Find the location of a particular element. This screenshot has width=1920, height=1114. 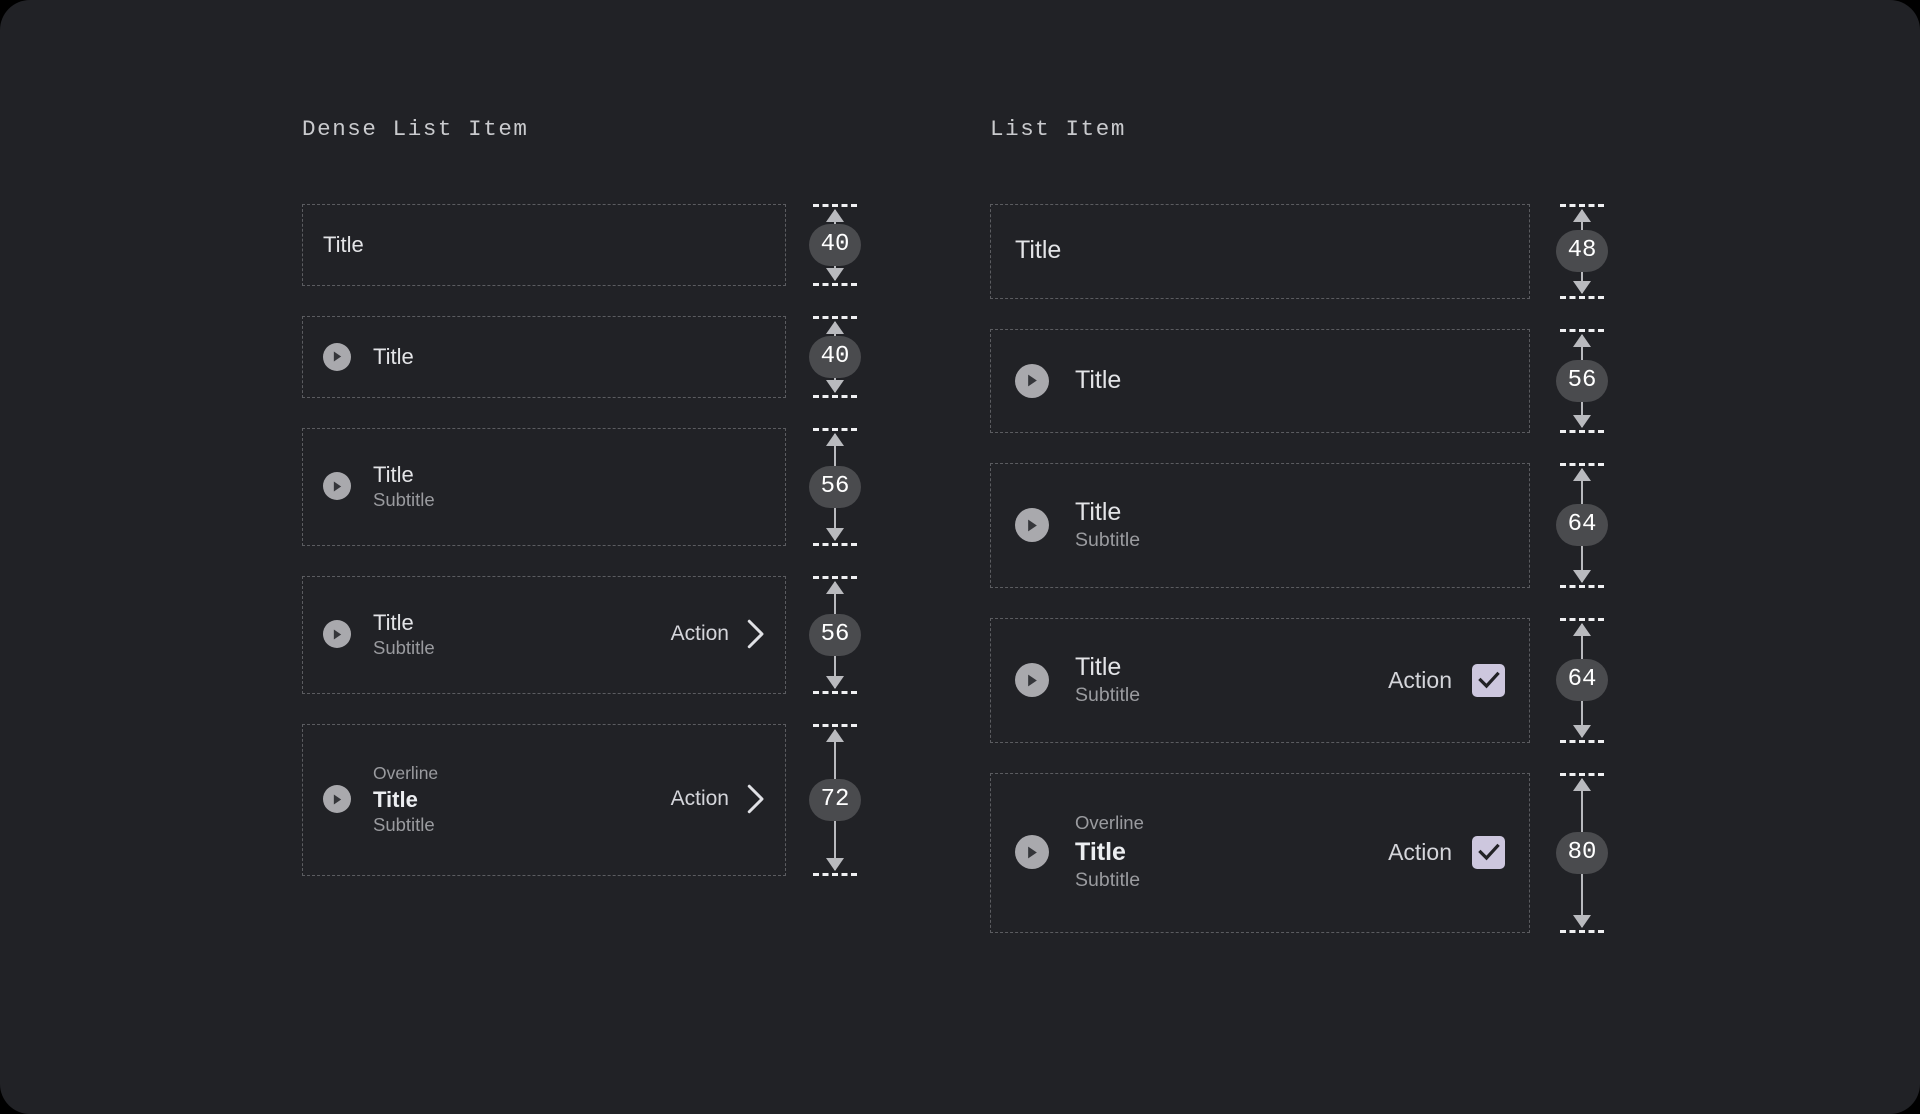

height-badge: 64 is located at coordinates (1582, 680).